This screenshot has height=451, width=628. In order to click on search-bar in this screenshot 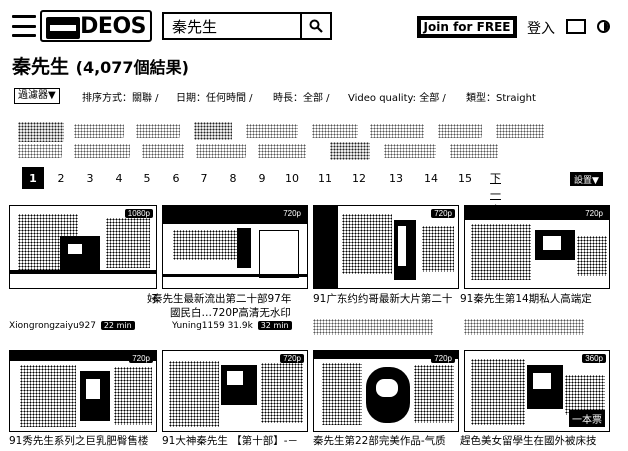, I will do `click(247, 26)`.